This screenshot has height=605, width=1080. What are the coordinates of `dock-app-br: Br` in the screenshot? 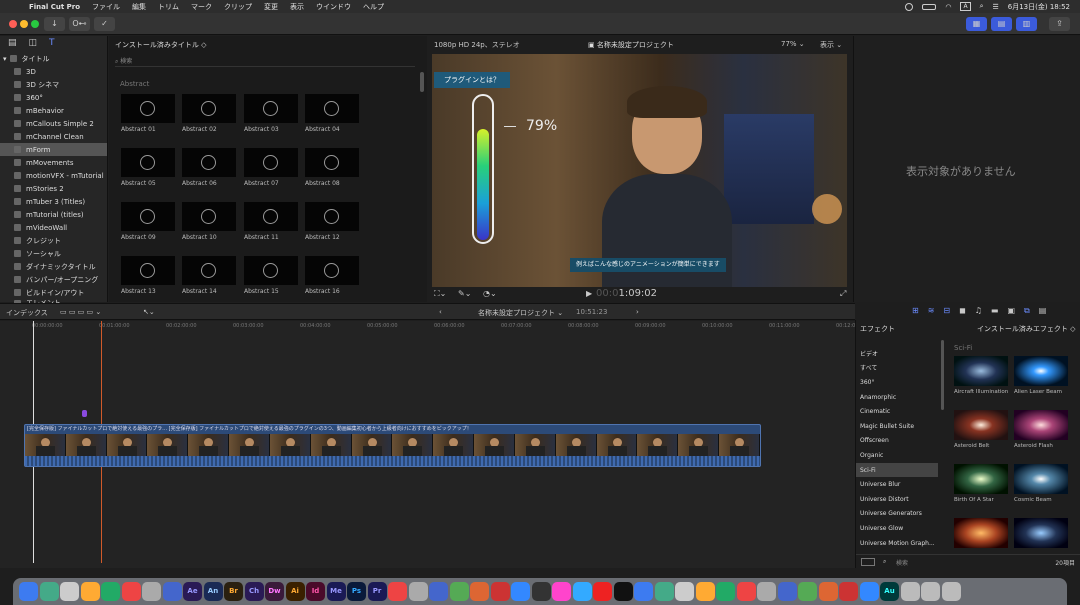 It's located at (233, 591).